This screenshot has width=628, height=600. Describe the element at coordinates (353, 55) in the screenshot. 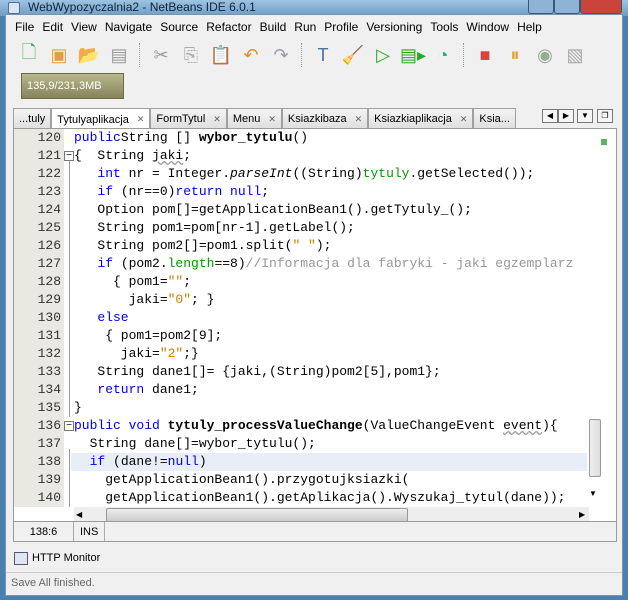

I see `clean-build-button: 🧹` at that location.